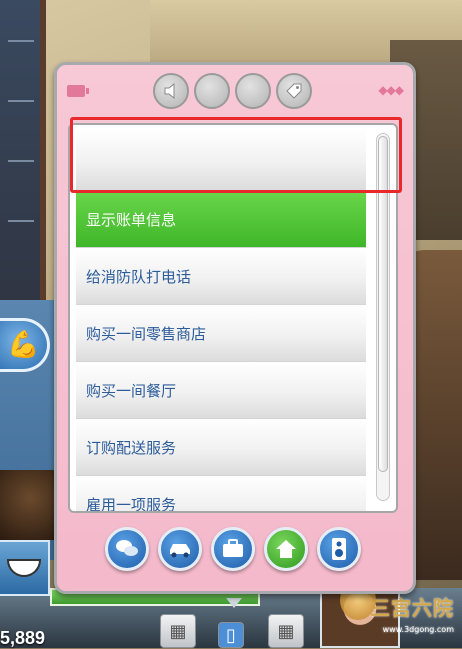 The width and height of the screenshot is (462, 649). What do you see at coordinates (236, 155) in the screenshot?
I see `red-highlight-box` at bounding box center [236, 155].